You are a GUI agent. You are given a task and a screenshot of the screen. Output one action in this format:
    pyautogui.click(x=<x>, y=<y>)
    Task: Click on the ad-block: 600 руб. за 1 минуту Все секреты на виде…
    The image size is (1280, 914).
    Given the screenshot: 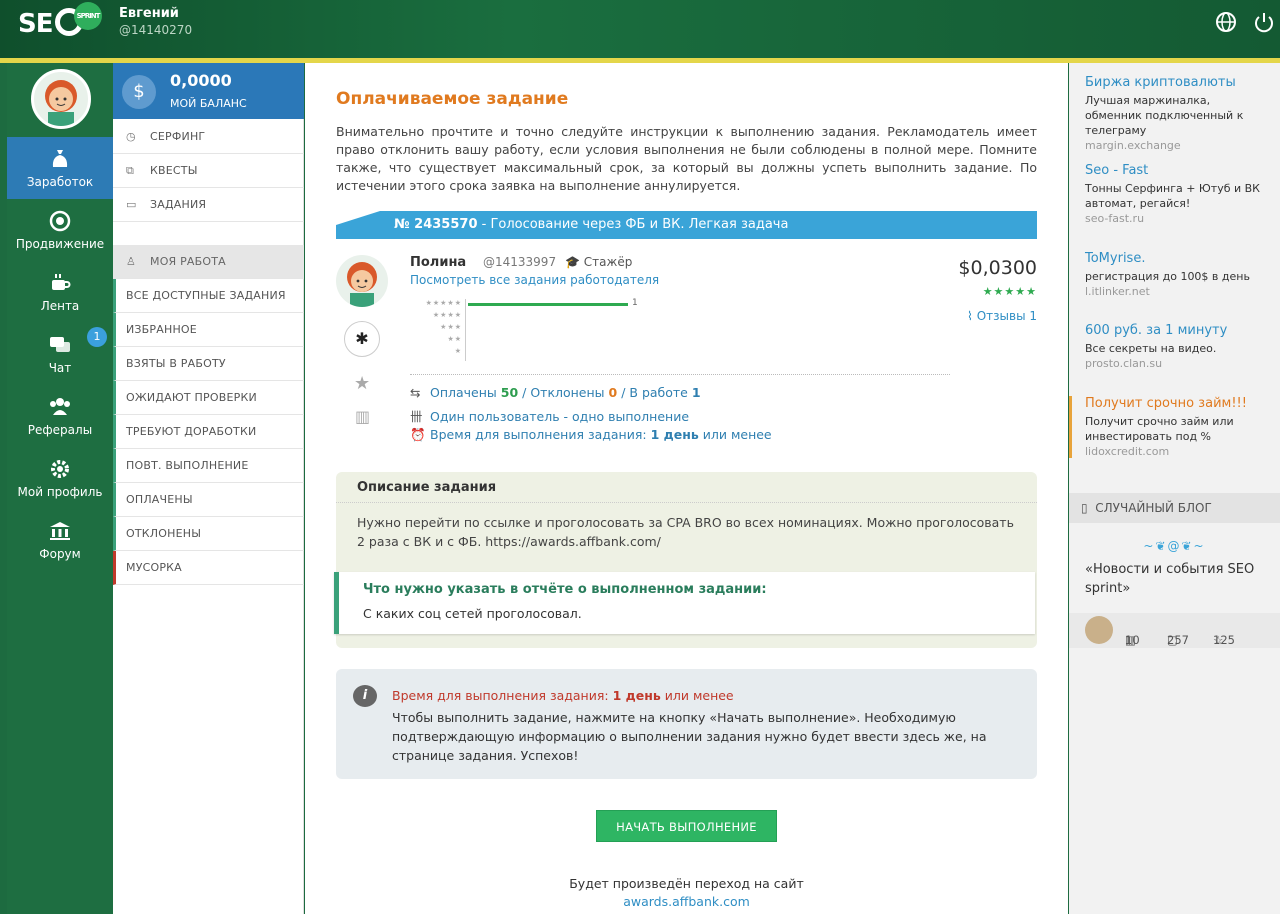 What is the action you would take?
    pyautogui.click(x=1177, y=346)
    